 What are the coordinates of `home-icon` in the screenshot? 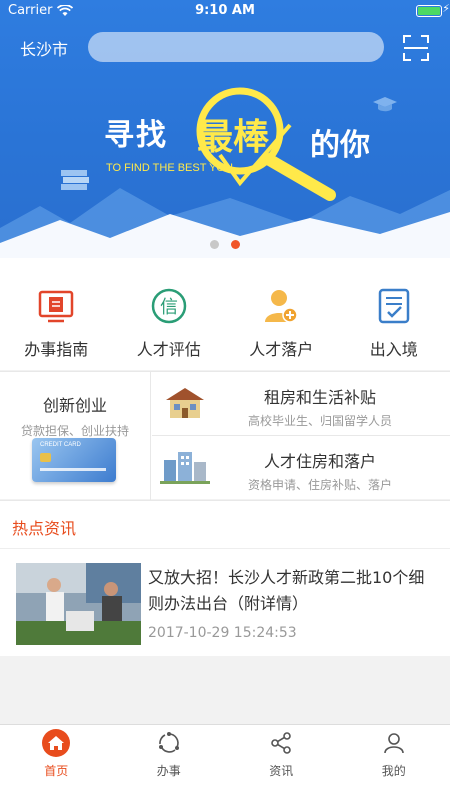 It's located at (56, 743).